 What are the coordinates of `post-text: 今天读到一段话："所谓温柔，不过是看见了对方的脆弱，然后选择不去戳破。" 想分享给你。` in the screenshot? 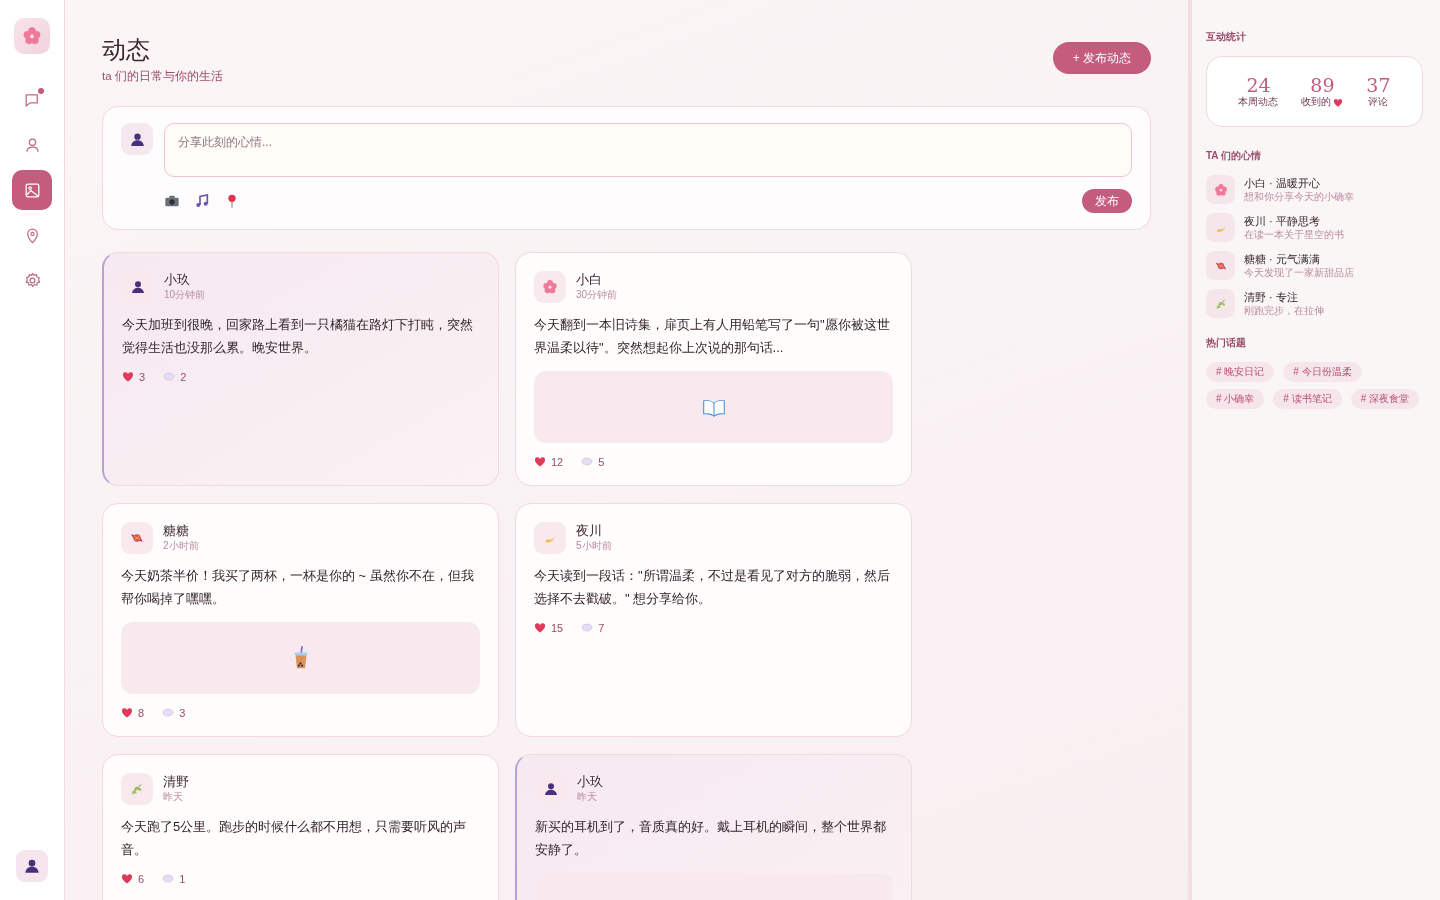 It's located at (712, 587).